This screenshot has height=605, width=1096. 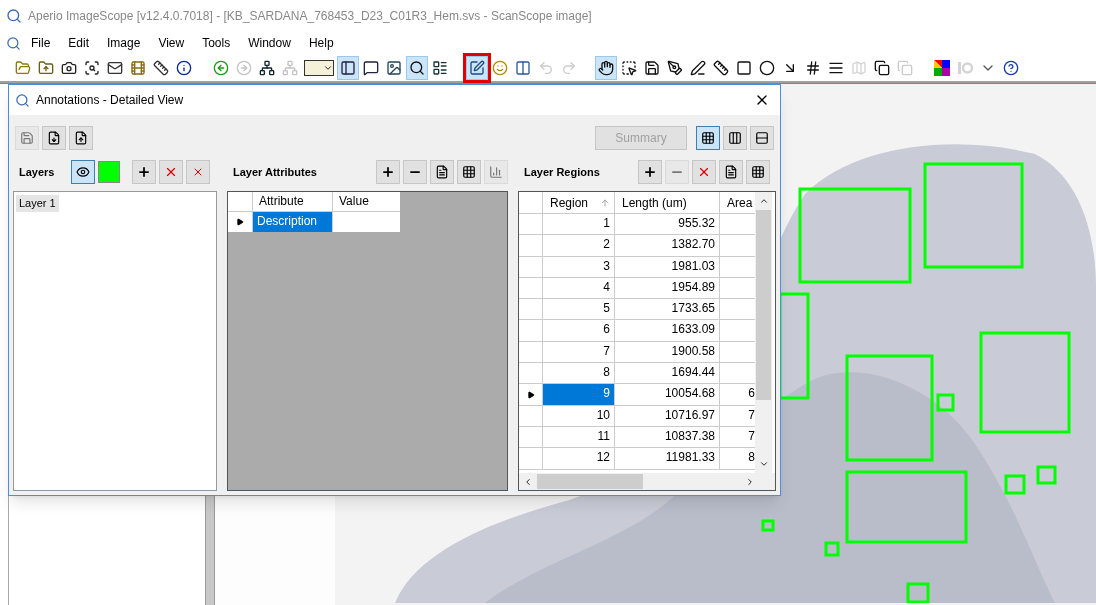 What do you see at coordinates (216, 43) in the screenshot?
I see `menu-item: Tools` at bounding box center [216, 43].